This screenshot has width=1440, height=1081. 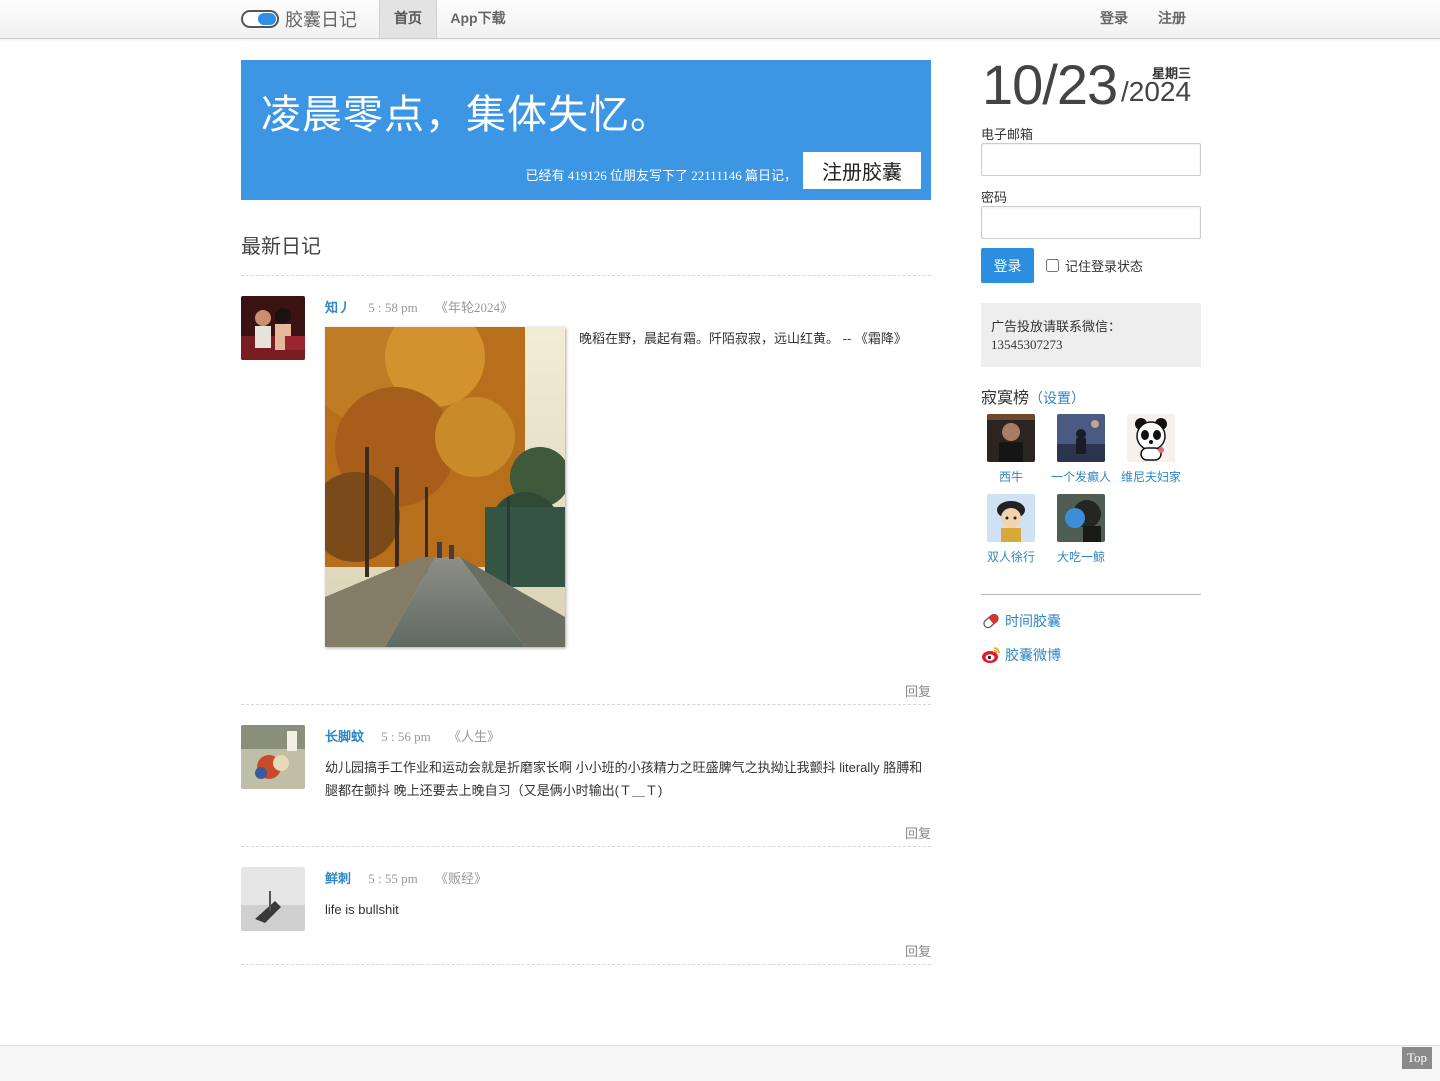 What do you see at coordinates (1156, 91) in the screenshot?
I see `date-year: /2024` at bounding box center [1156, 91].